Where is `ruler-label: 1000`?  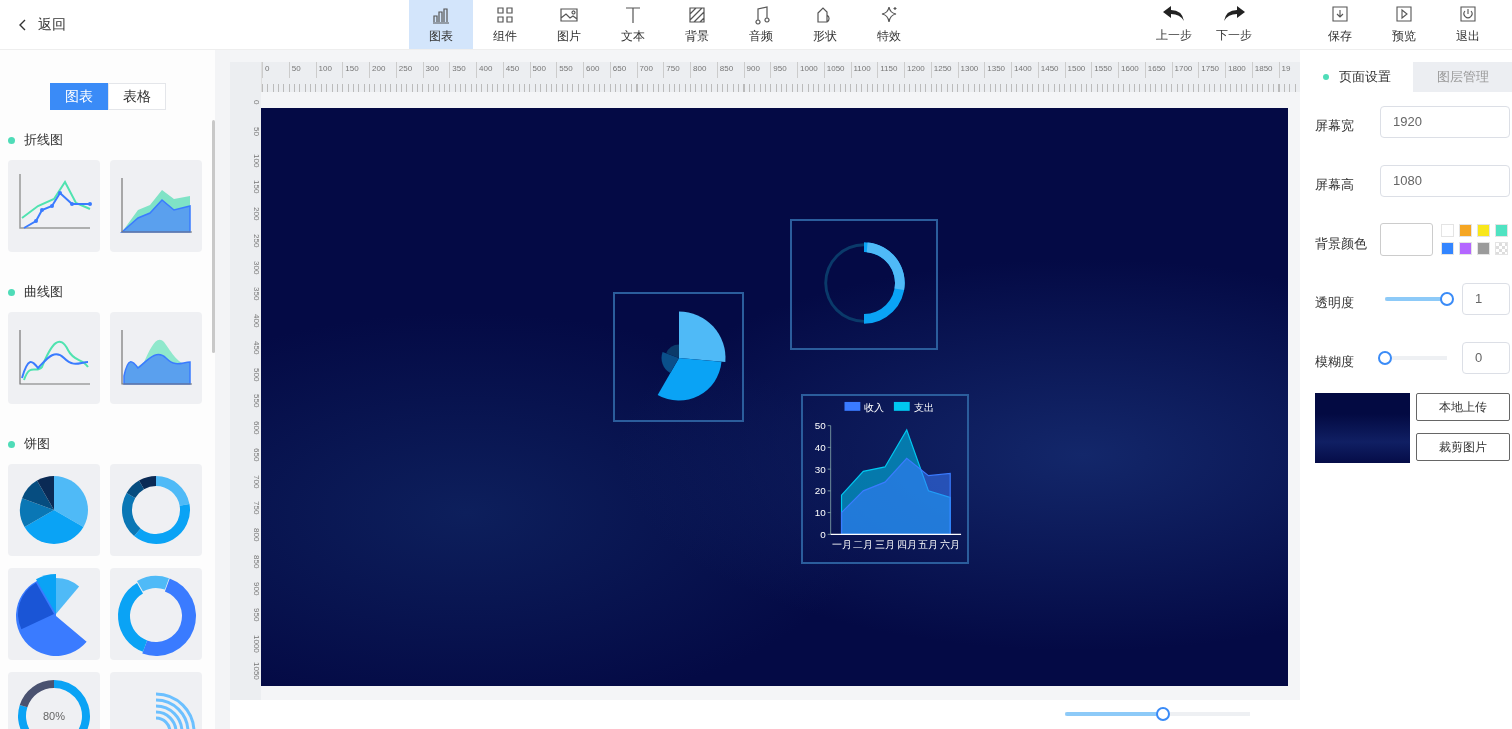 ruler-label: 1000 is located at coordinates (810, 70).